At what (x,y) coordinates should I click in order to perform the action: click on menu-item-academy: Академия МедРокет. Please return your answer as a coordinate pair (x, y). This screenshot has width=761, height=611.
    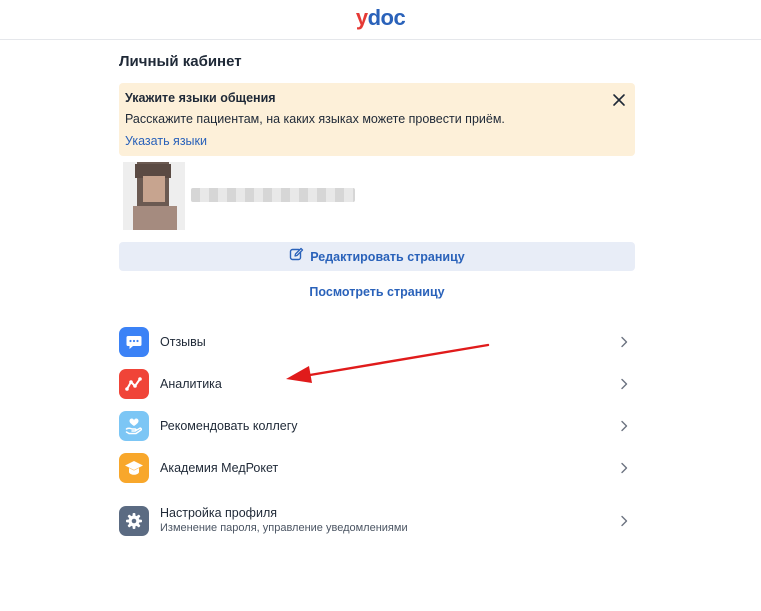
    Looking at the image, I should click on (377, 469).